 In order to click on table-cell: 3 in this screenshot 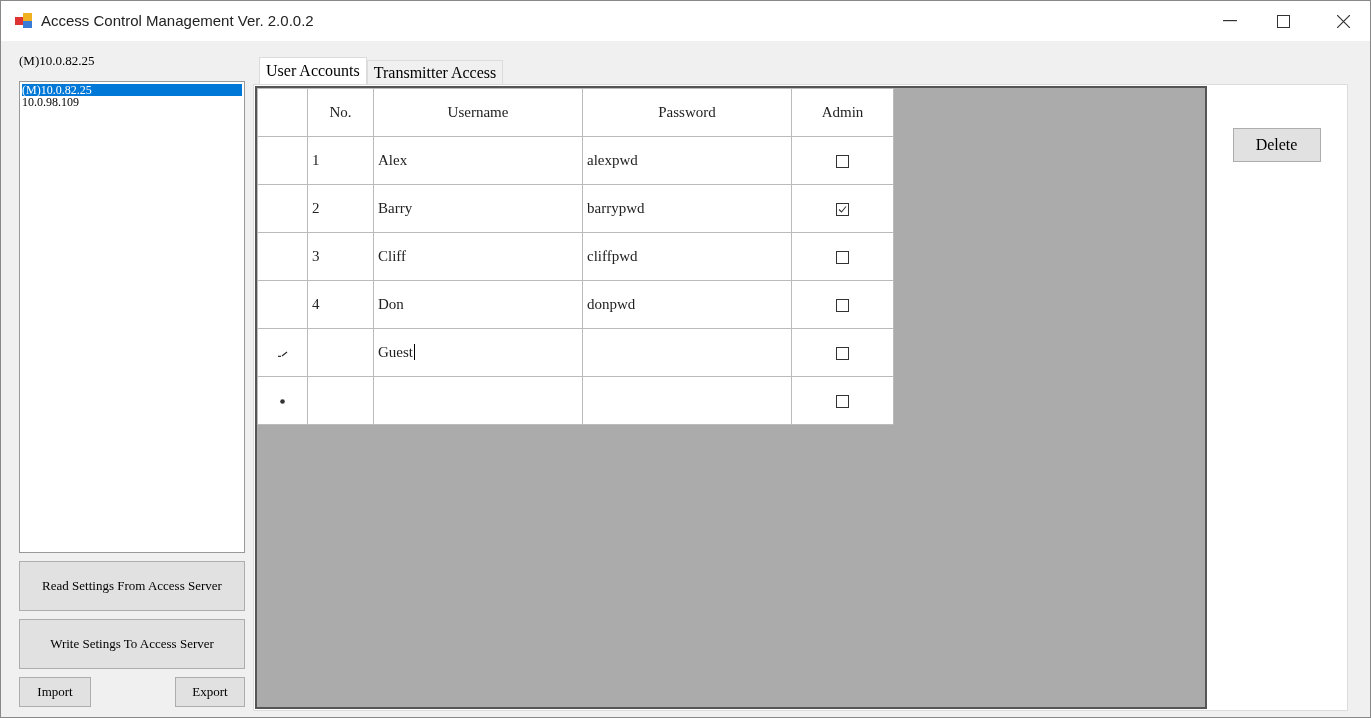, I will do `click(316, 256)`.